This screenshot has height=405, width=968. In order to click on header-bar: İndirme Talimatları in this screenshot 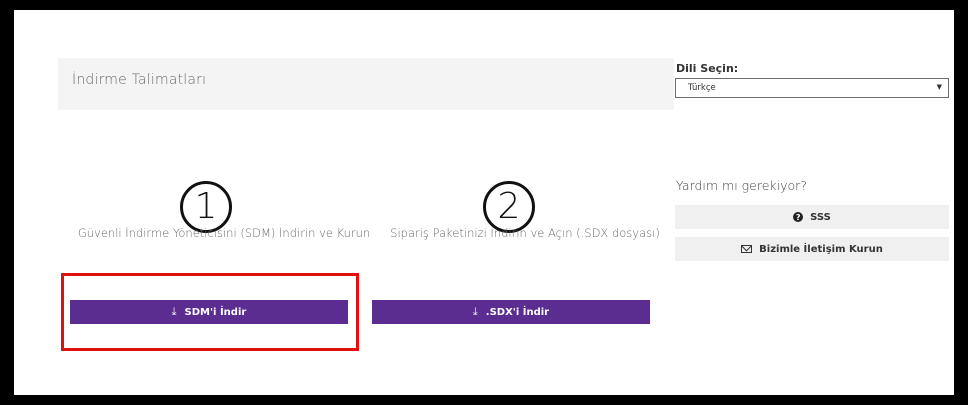, I will do `click(366, 84)`.